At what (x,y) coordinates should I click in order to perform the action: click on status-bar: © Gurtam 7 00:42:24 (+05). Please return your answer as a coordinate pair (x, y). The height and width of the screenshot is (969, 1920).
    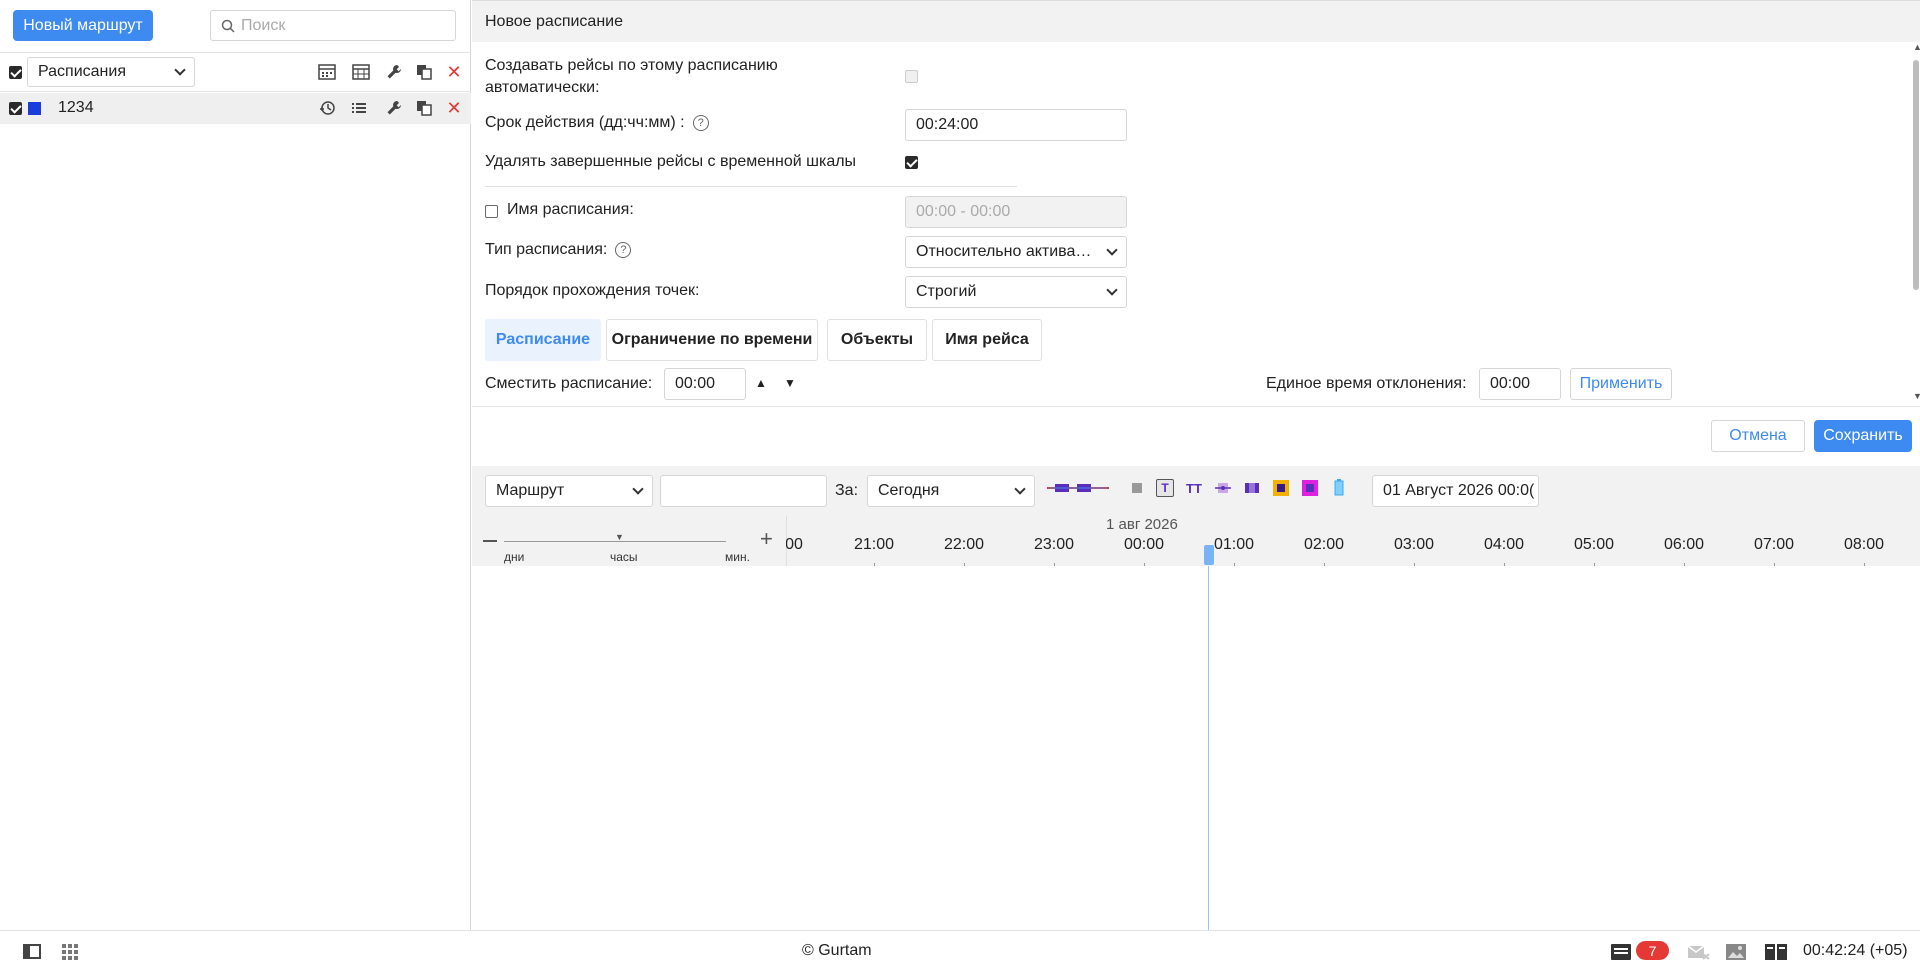
    Looking at the image, I should click on (960, 949).